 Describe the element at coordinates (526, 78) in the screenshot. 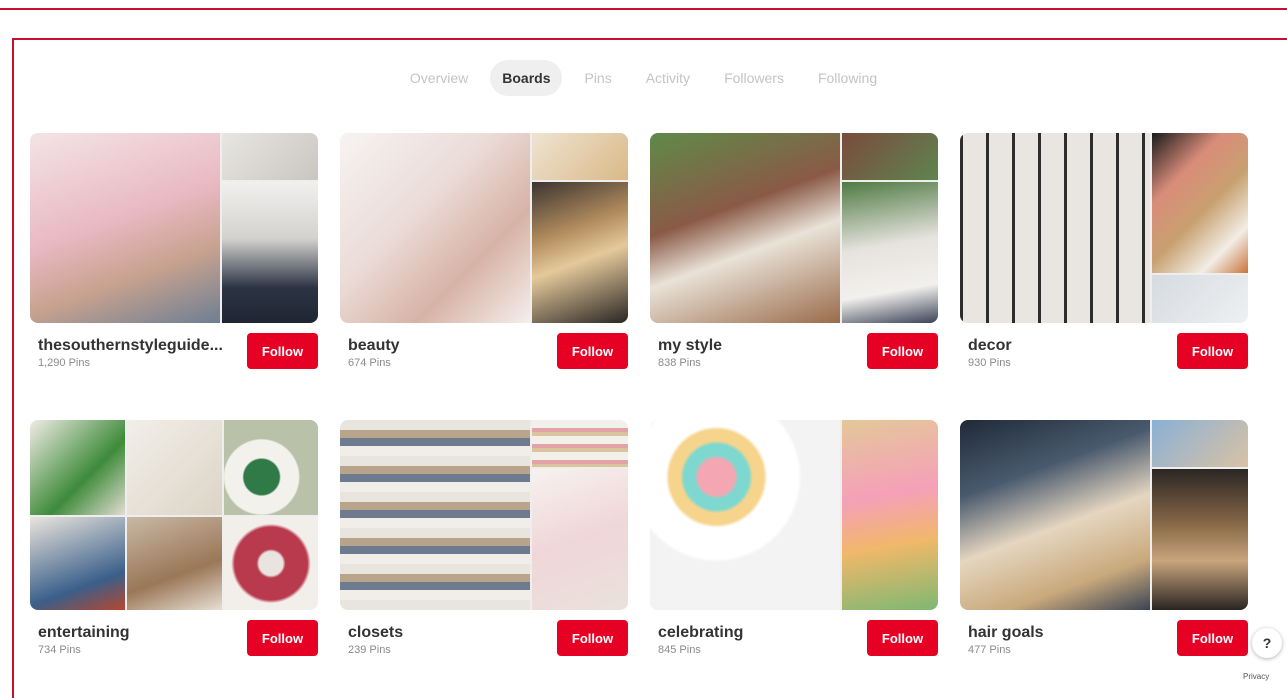

I see `tab-boards: Boards` at that location.